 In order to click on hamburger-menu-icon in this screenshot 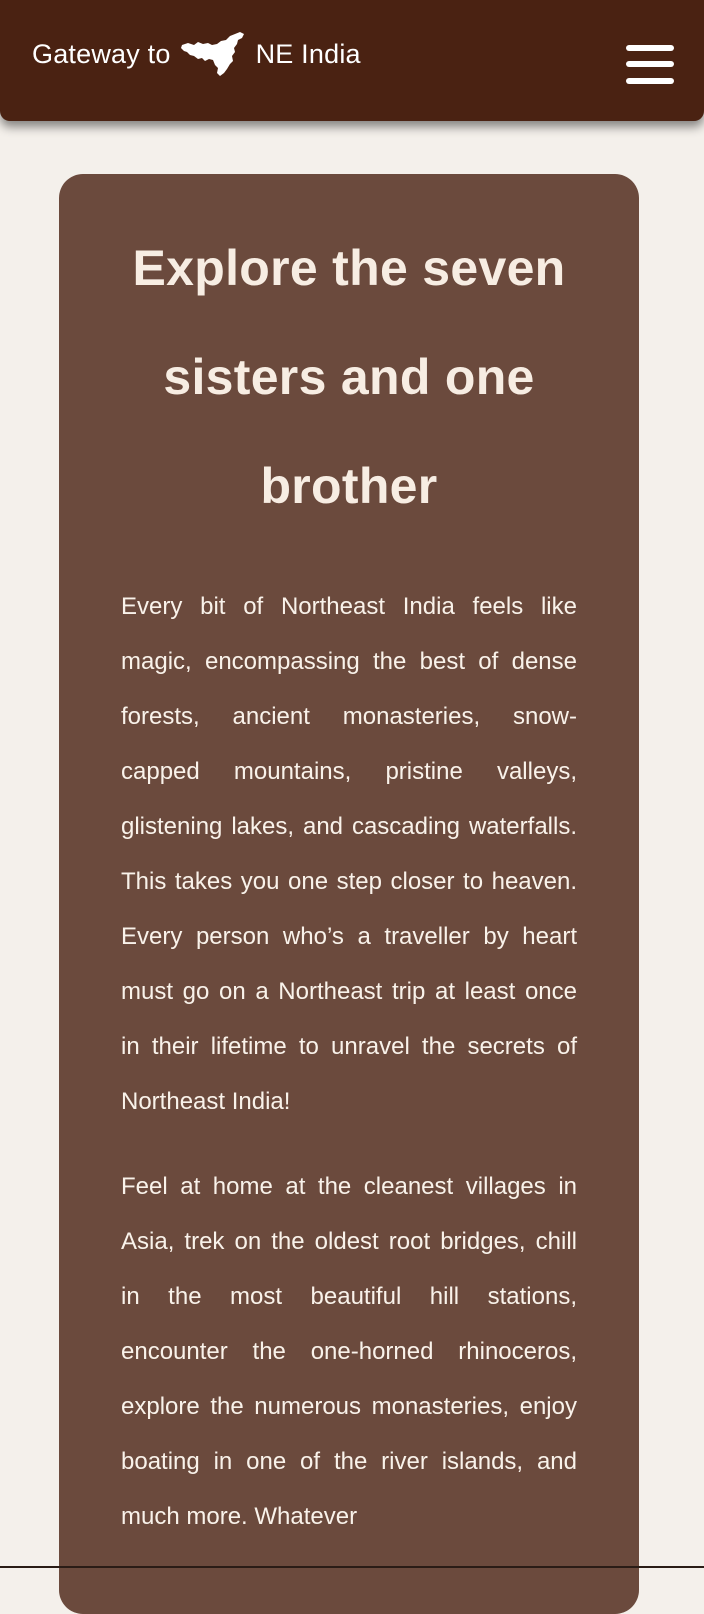, I will do `click(650, 65)`.